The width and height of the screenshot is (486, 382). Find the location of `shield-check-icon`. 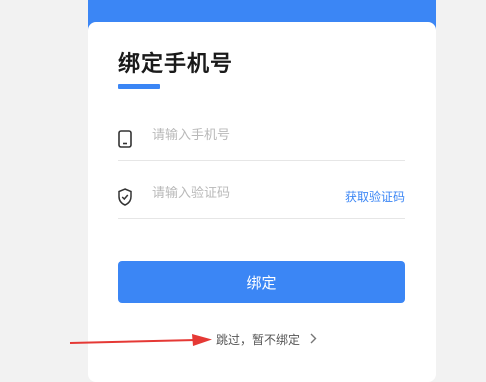

shield-check-icon is located at coordinates (125, 197).